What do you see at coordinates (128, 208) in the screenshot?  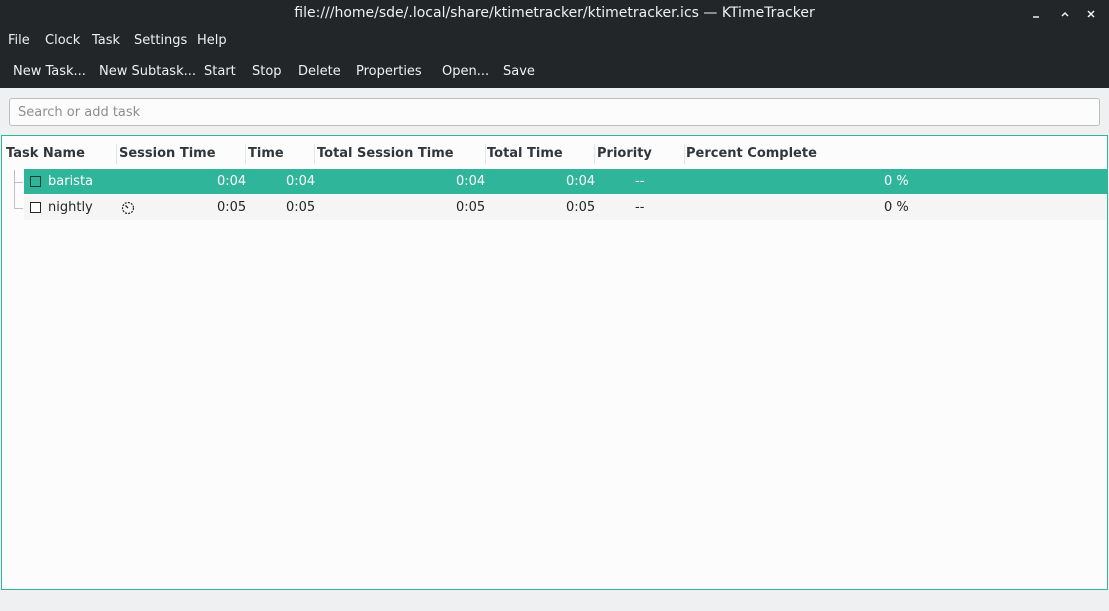 I see `clock-icon` at bounding box center [128, 208].